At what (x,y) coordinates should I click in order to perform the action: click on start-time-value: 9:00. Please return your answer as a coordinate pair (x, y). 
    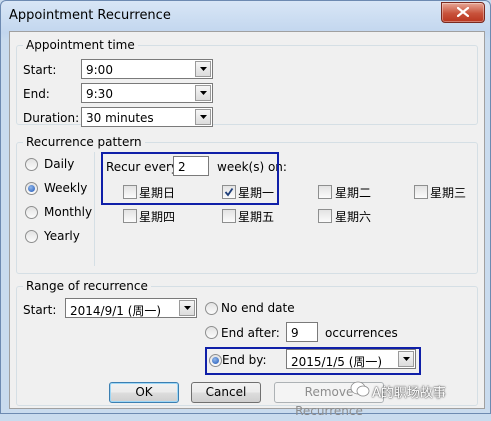
    Looking at the image, I should click on (99, 70).